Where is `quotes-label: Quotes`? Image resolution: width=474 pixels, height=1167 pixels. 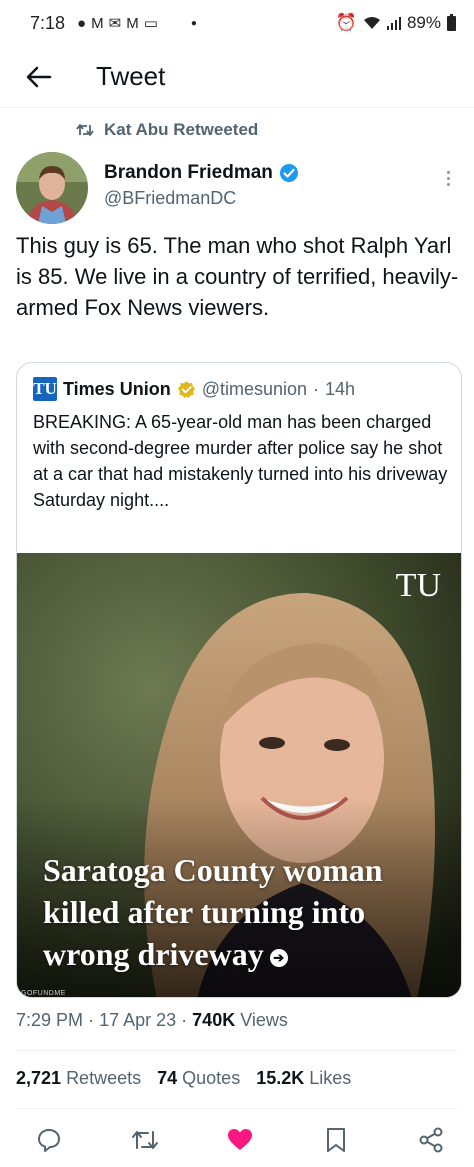
quotes-label: Quotes is located at coordinates (211, 1078).